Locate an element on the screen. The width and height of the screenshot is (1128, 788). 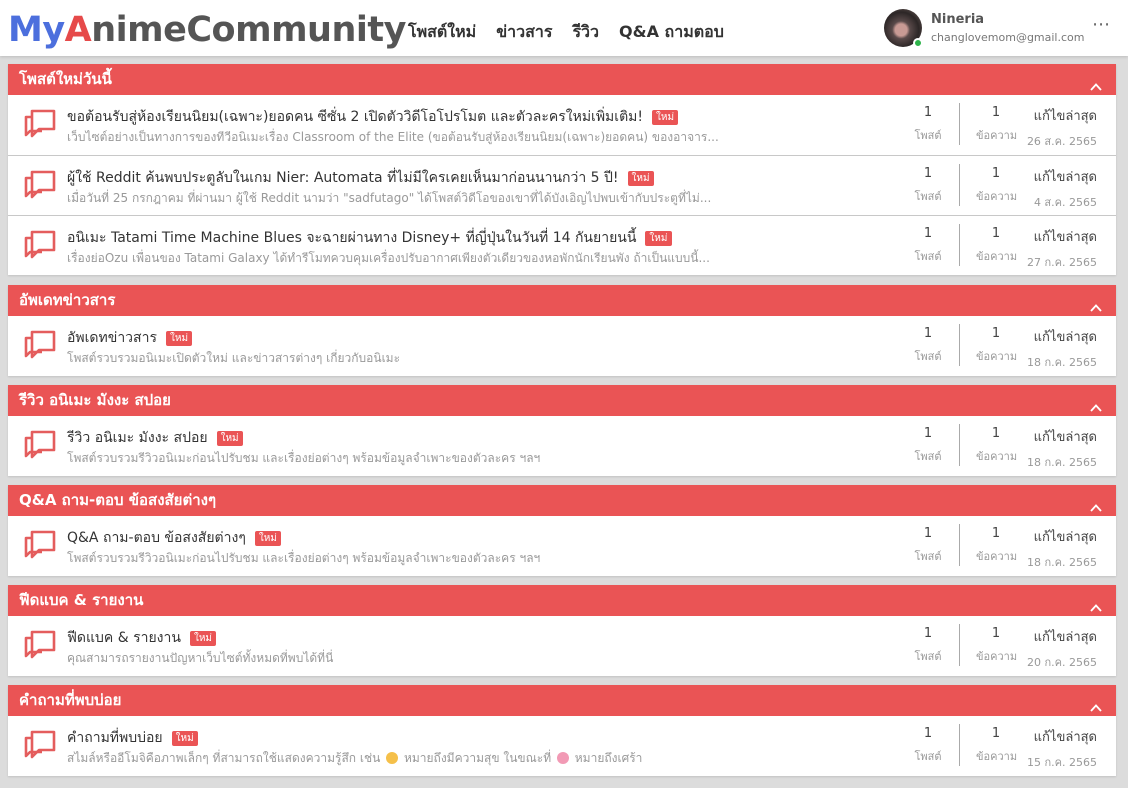
thread-title-text: รีวิว อนิเมะ มังงะ สปอย is located at coordinates (137, 438).